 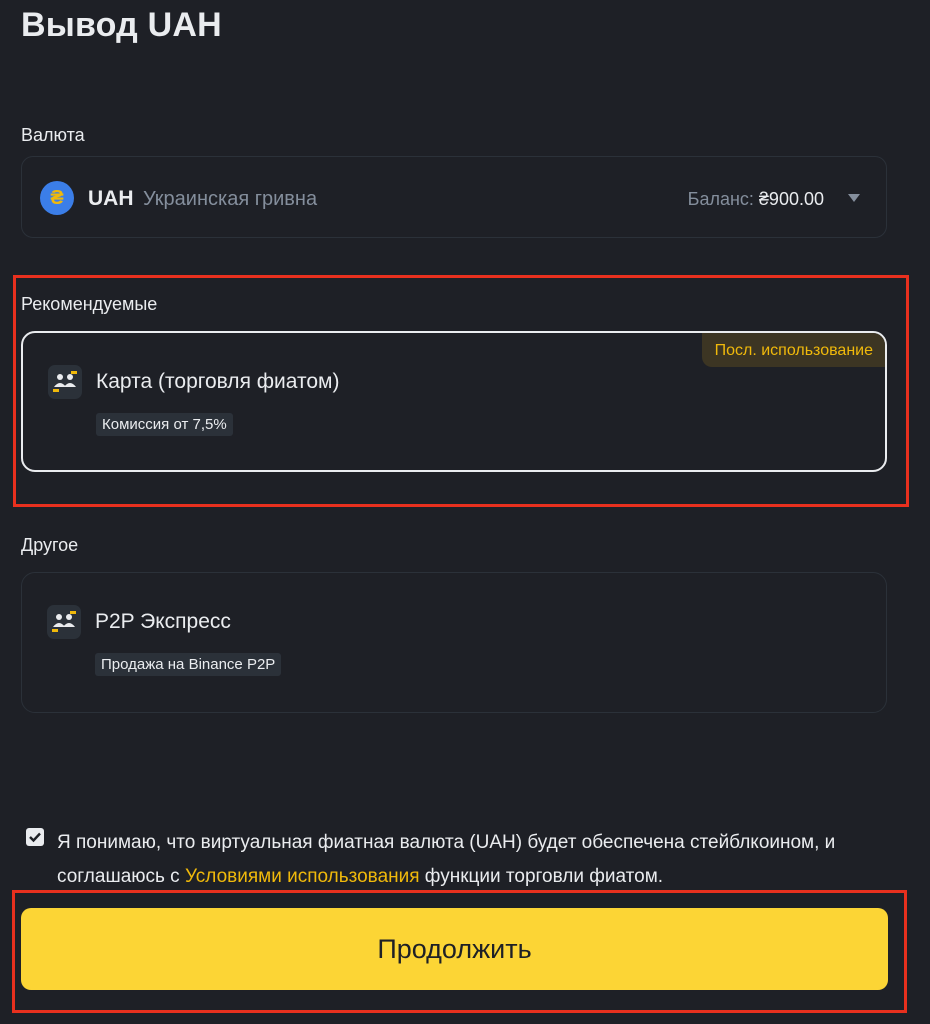 I want to click on balance-display: Баланс: ₴900.00, so click(x=756, y=199).